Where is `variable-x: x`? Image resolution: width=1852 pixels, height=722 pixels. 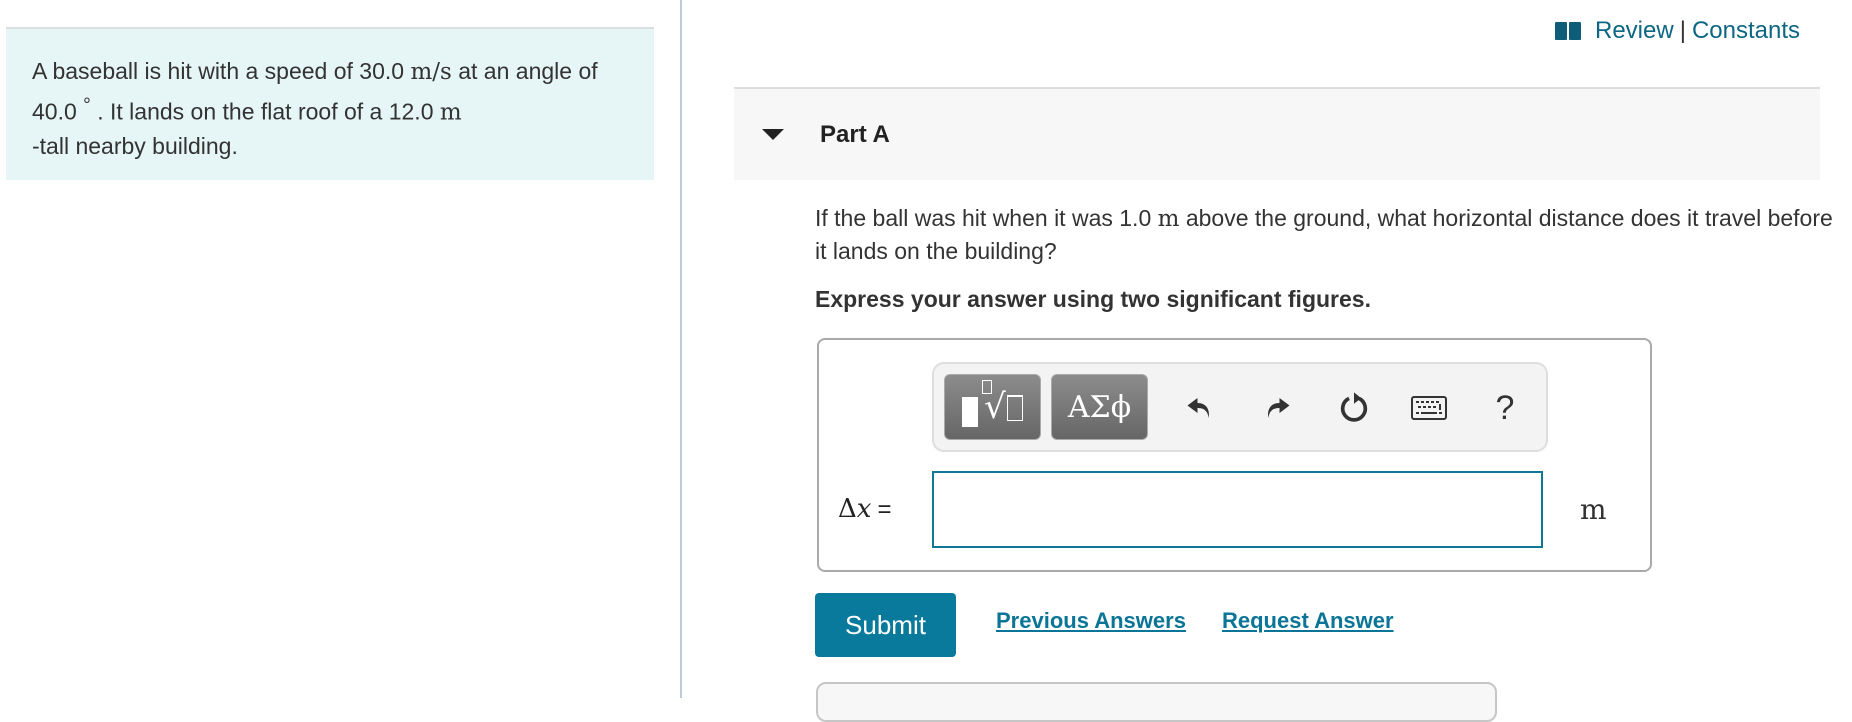 variable-x: x is located at coordinates (864, 509).